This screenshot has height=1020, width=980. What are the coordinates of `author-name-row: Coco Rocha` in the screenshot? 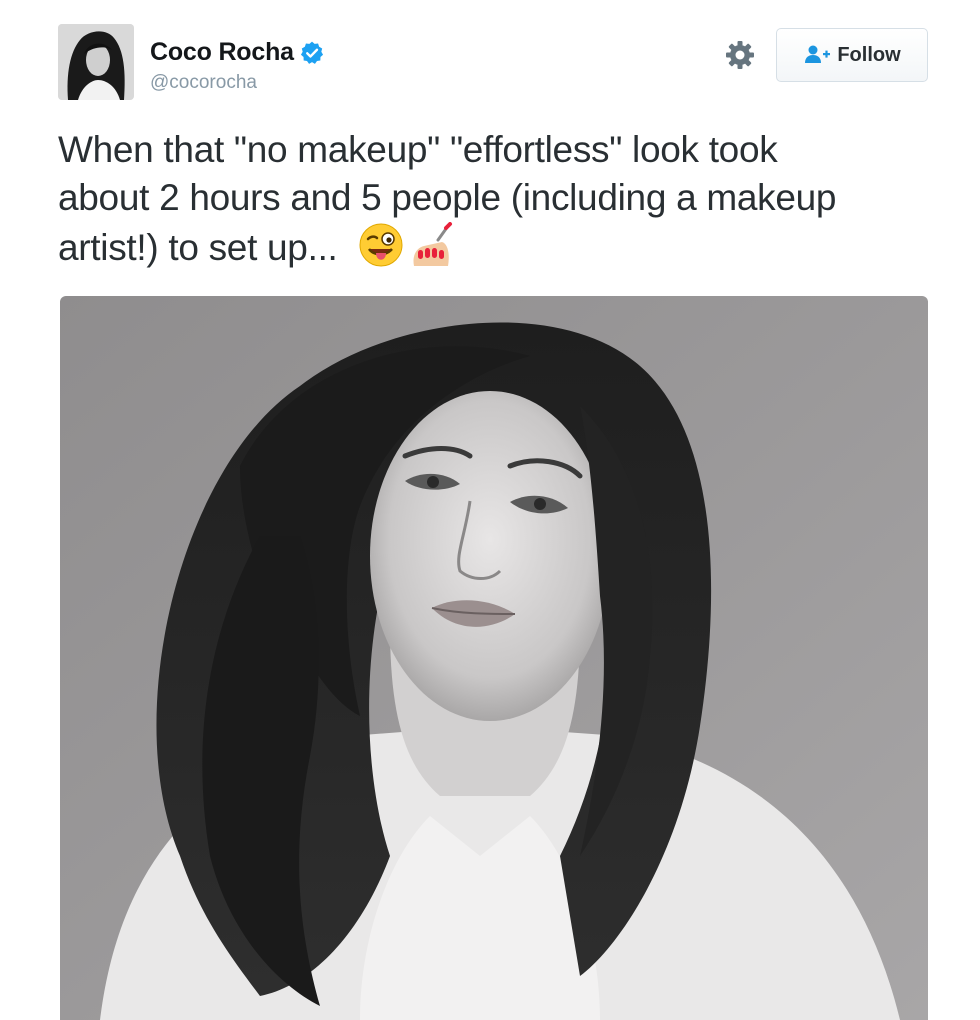 It's located at (237, 52).